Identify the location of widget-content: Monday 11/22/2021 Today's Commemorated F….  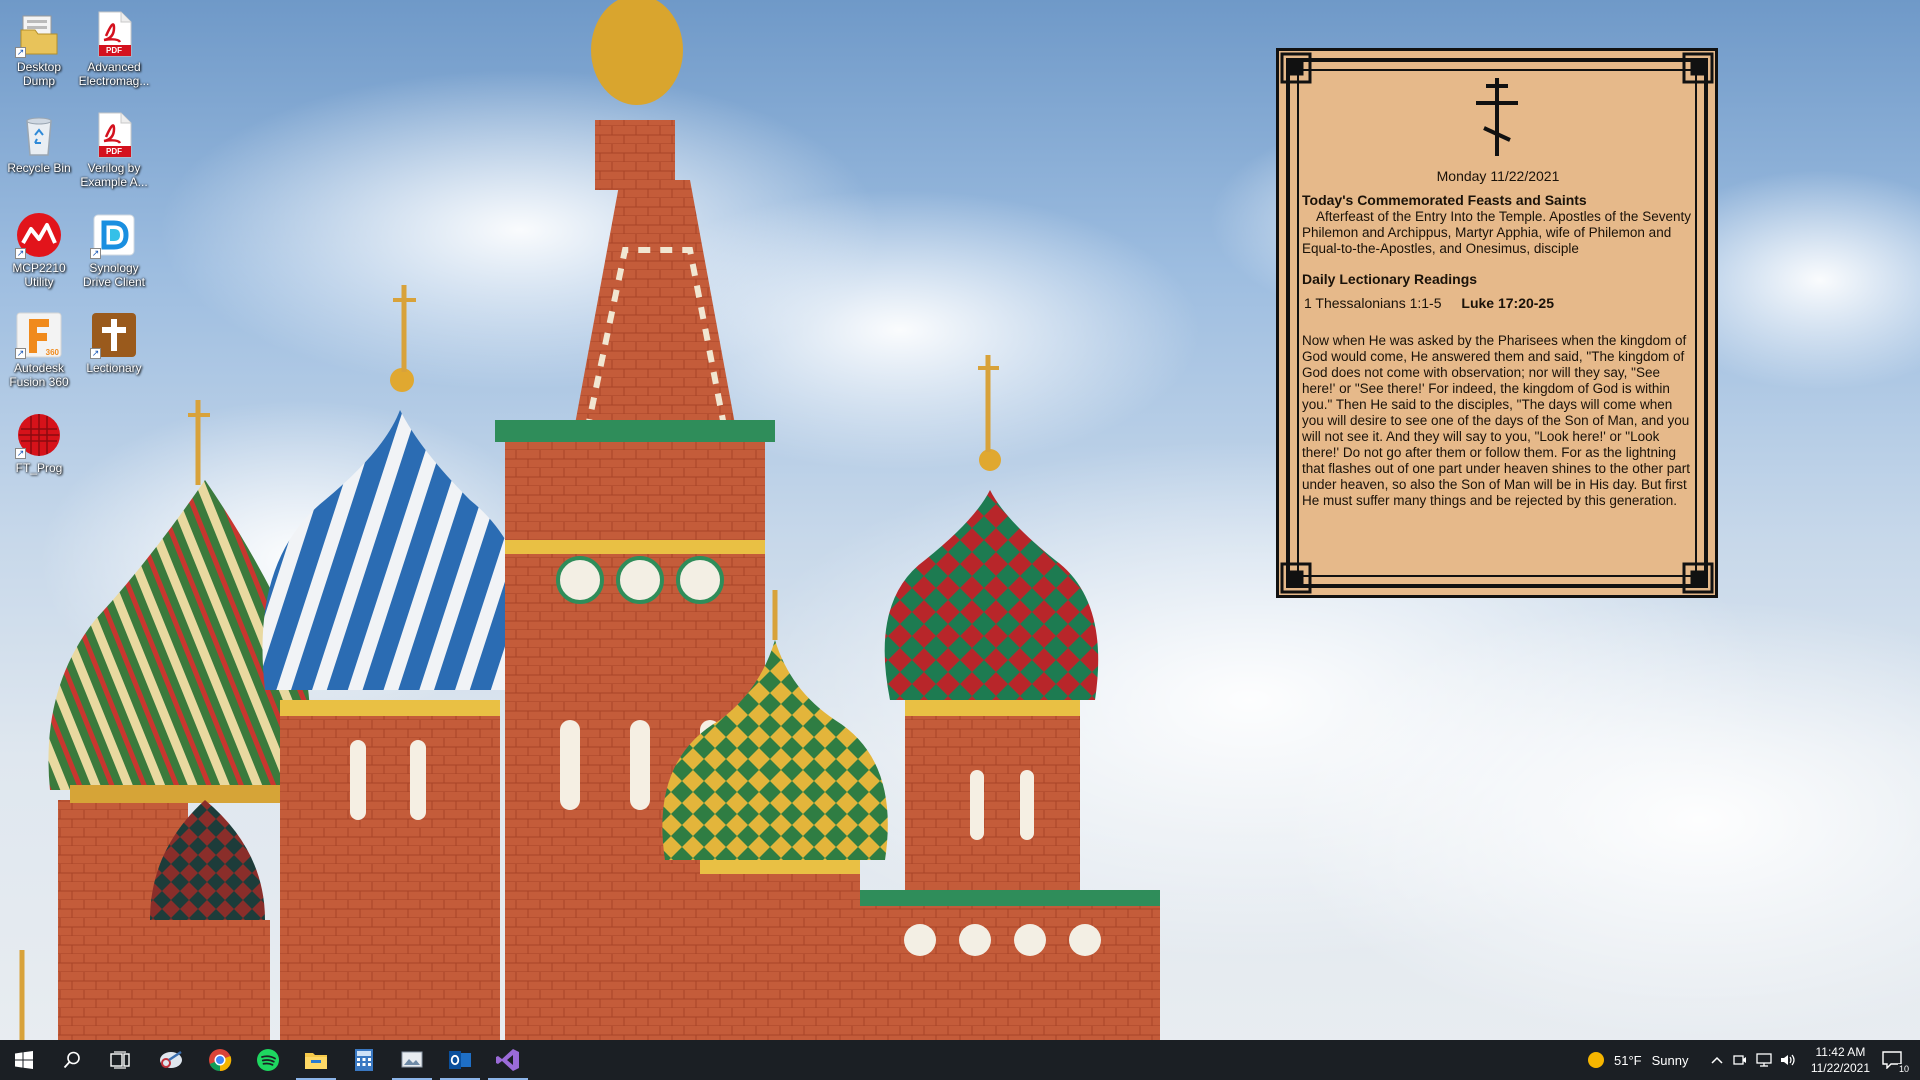
(1498, 292).